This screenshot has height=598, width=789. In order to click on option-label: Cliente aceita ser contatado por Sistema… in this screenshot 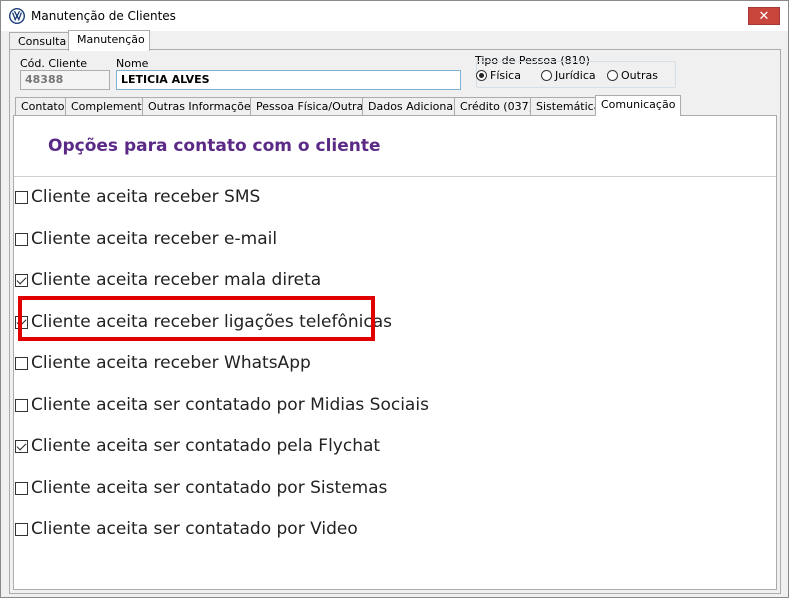, I will do `click(209, 488)`.